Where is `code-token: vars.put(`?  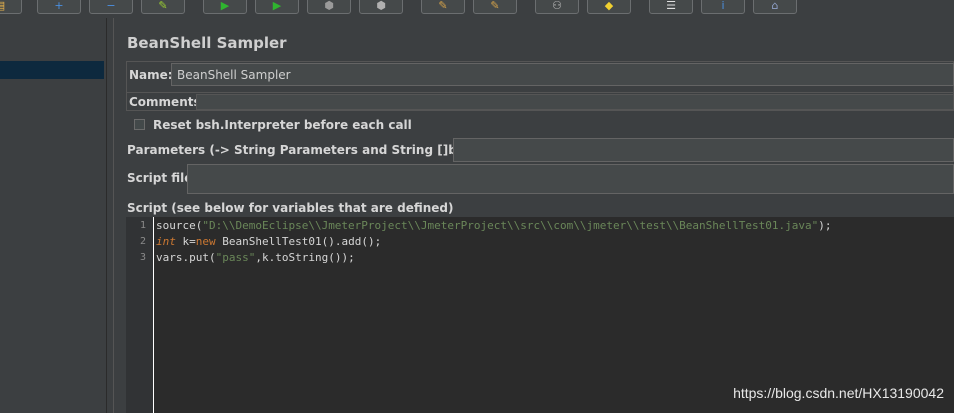 code-token: vars.put( is located at coordinates (186, 257).